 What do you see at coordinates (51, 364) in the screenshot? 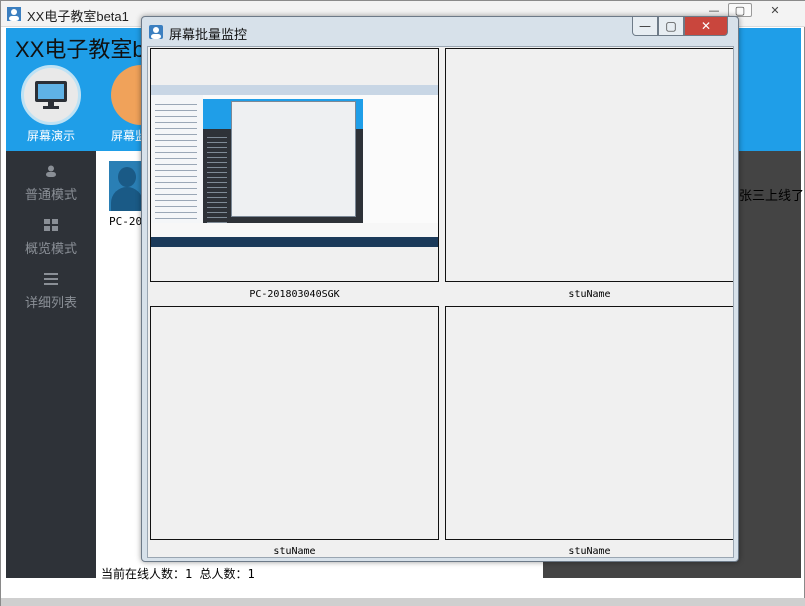
I see `sidebar: 普通模式 概览模式 详细列表` at bounding box center [51, 364].